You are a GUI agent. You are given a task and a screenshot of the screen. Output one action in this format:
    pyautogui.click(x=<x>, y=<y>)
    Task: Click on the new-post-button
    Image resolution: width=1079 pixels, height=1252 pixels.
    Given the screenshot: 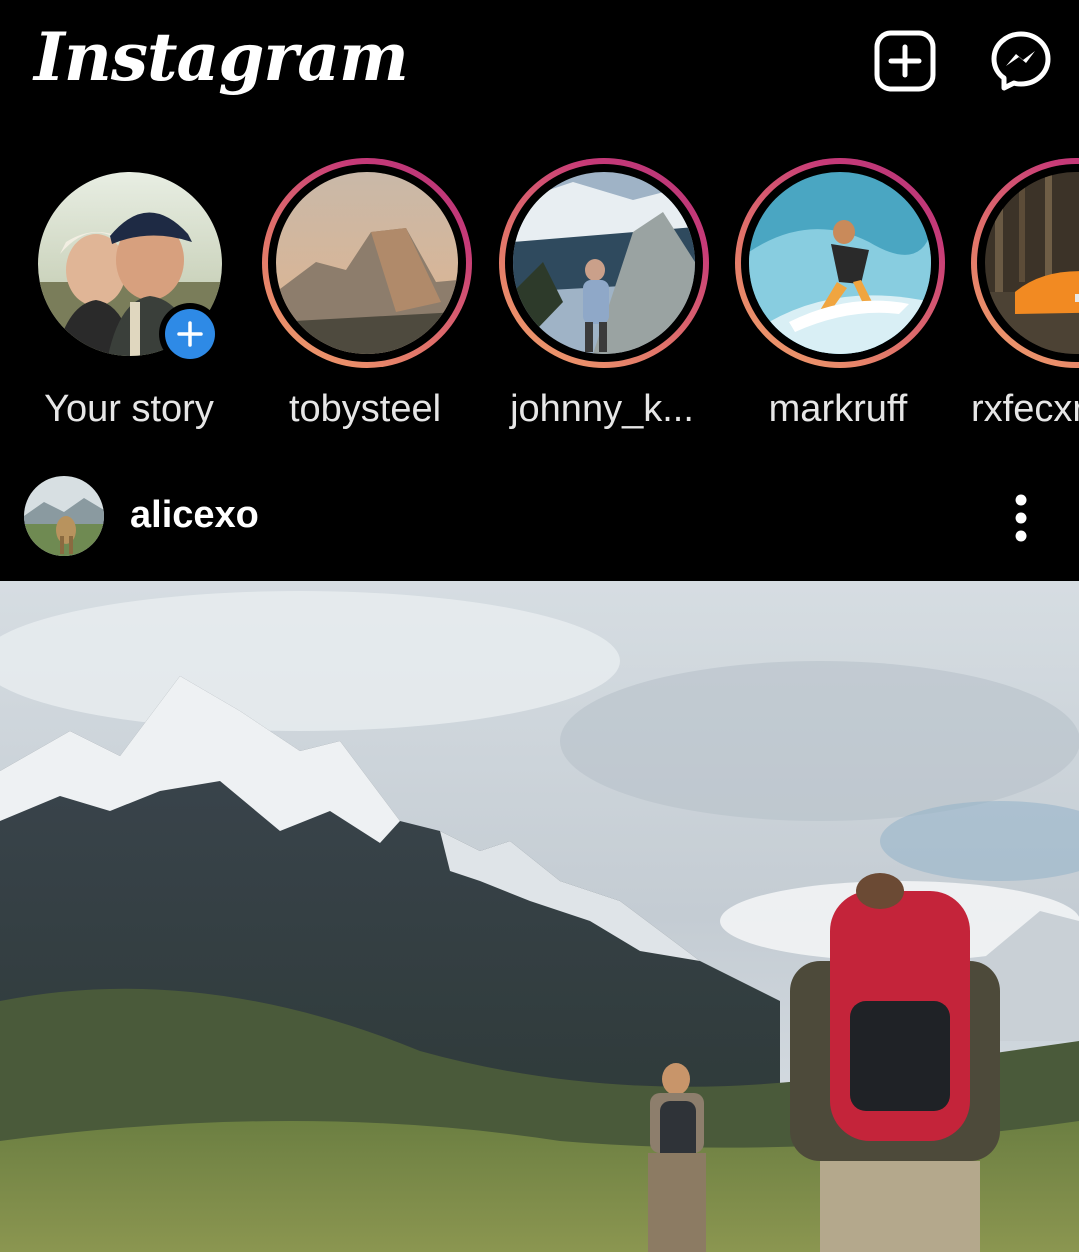 What is the action you would take?
    pyautogui.click(x=905, y=61)
    